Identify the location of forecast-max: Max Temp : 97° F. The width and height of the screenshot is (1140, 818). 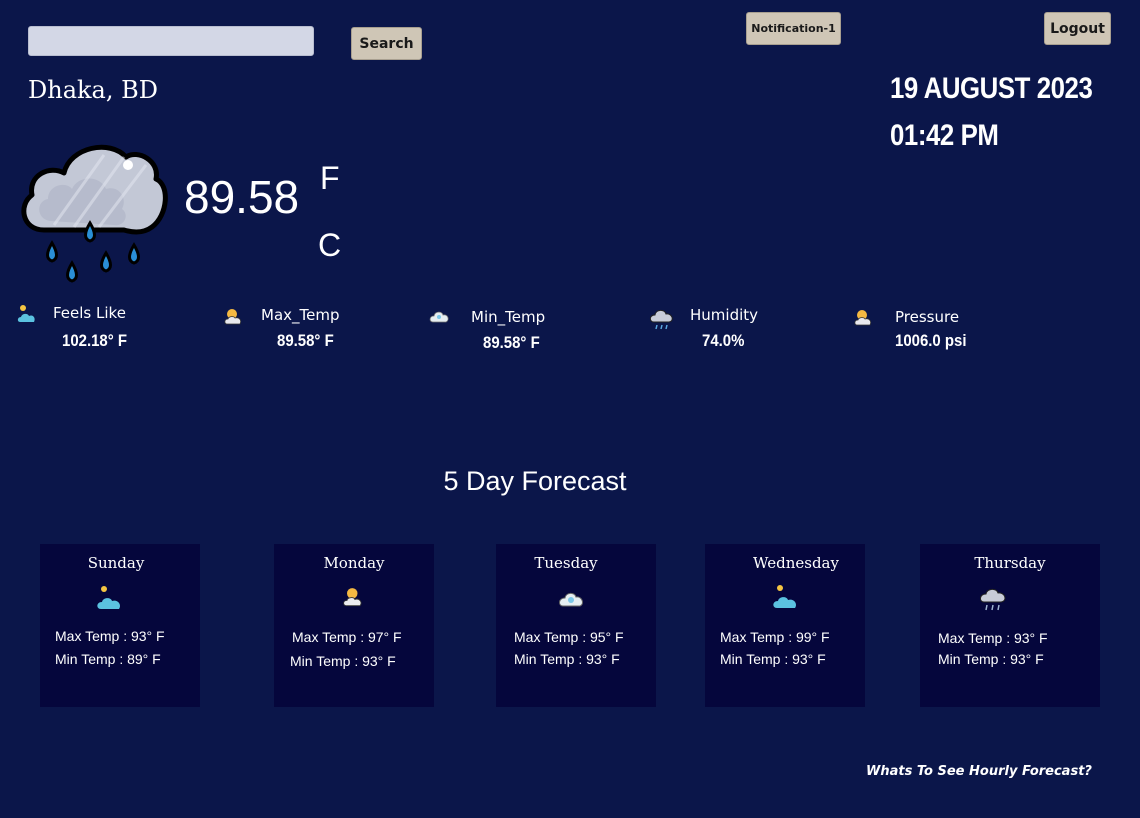
(347, 637).